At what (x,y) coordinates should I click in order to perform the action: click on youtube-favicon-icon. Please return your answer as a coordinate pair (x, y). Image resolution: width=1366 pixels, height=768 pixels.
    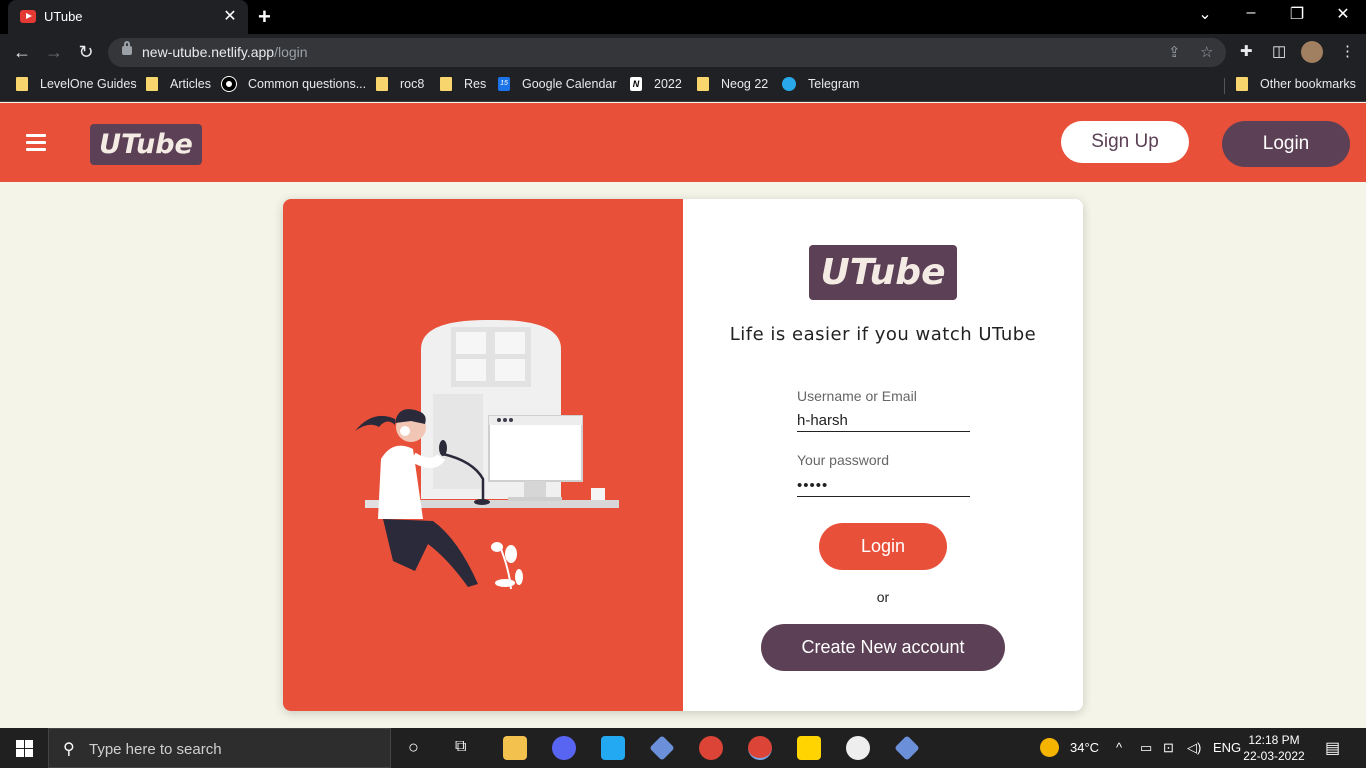
    Looking at the image, I should click on (28, 16).